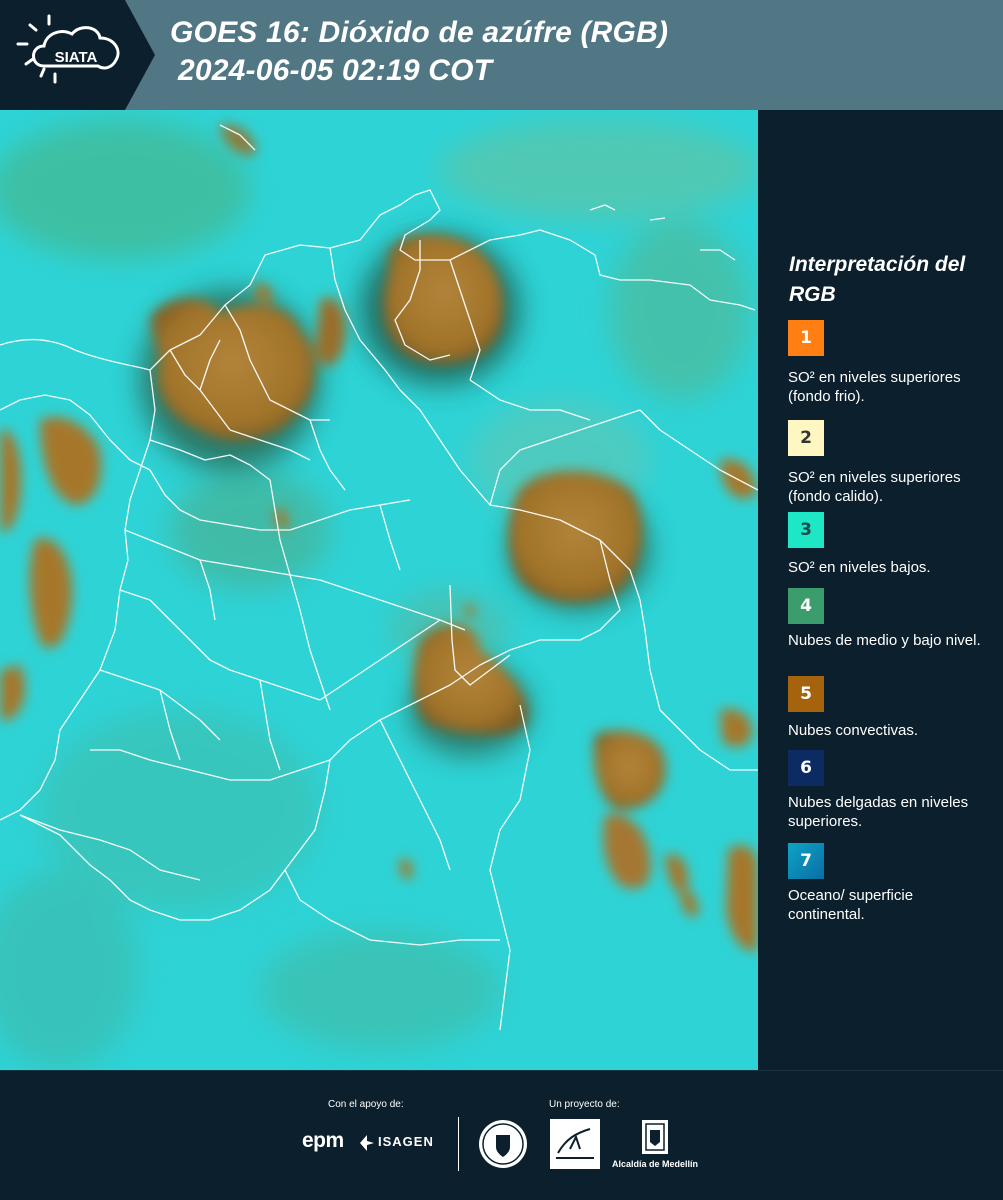 The height and width of the screenshot is (1200, 1003). Describe the element at coordinates (884, 640) in the screenshot. I see `legend-label-4: Nubes de medio y bajo nivel.` at that location.